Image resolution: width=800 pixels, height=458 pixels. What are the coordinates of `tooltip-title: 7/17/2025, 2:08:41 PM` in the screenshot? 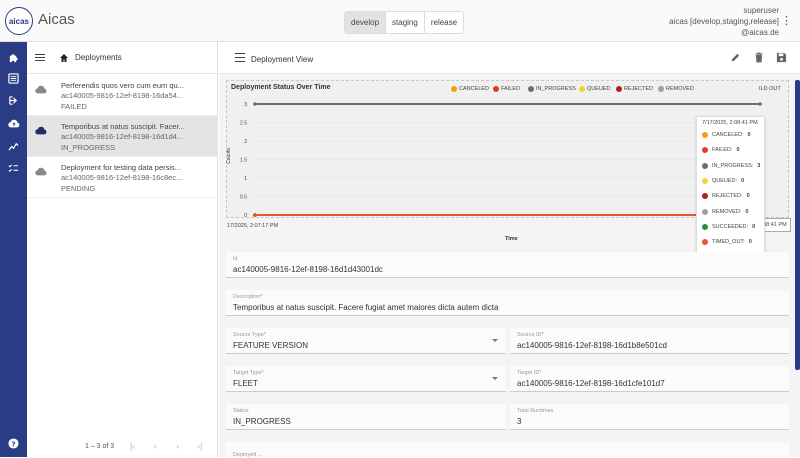 It's located at (730, 123).